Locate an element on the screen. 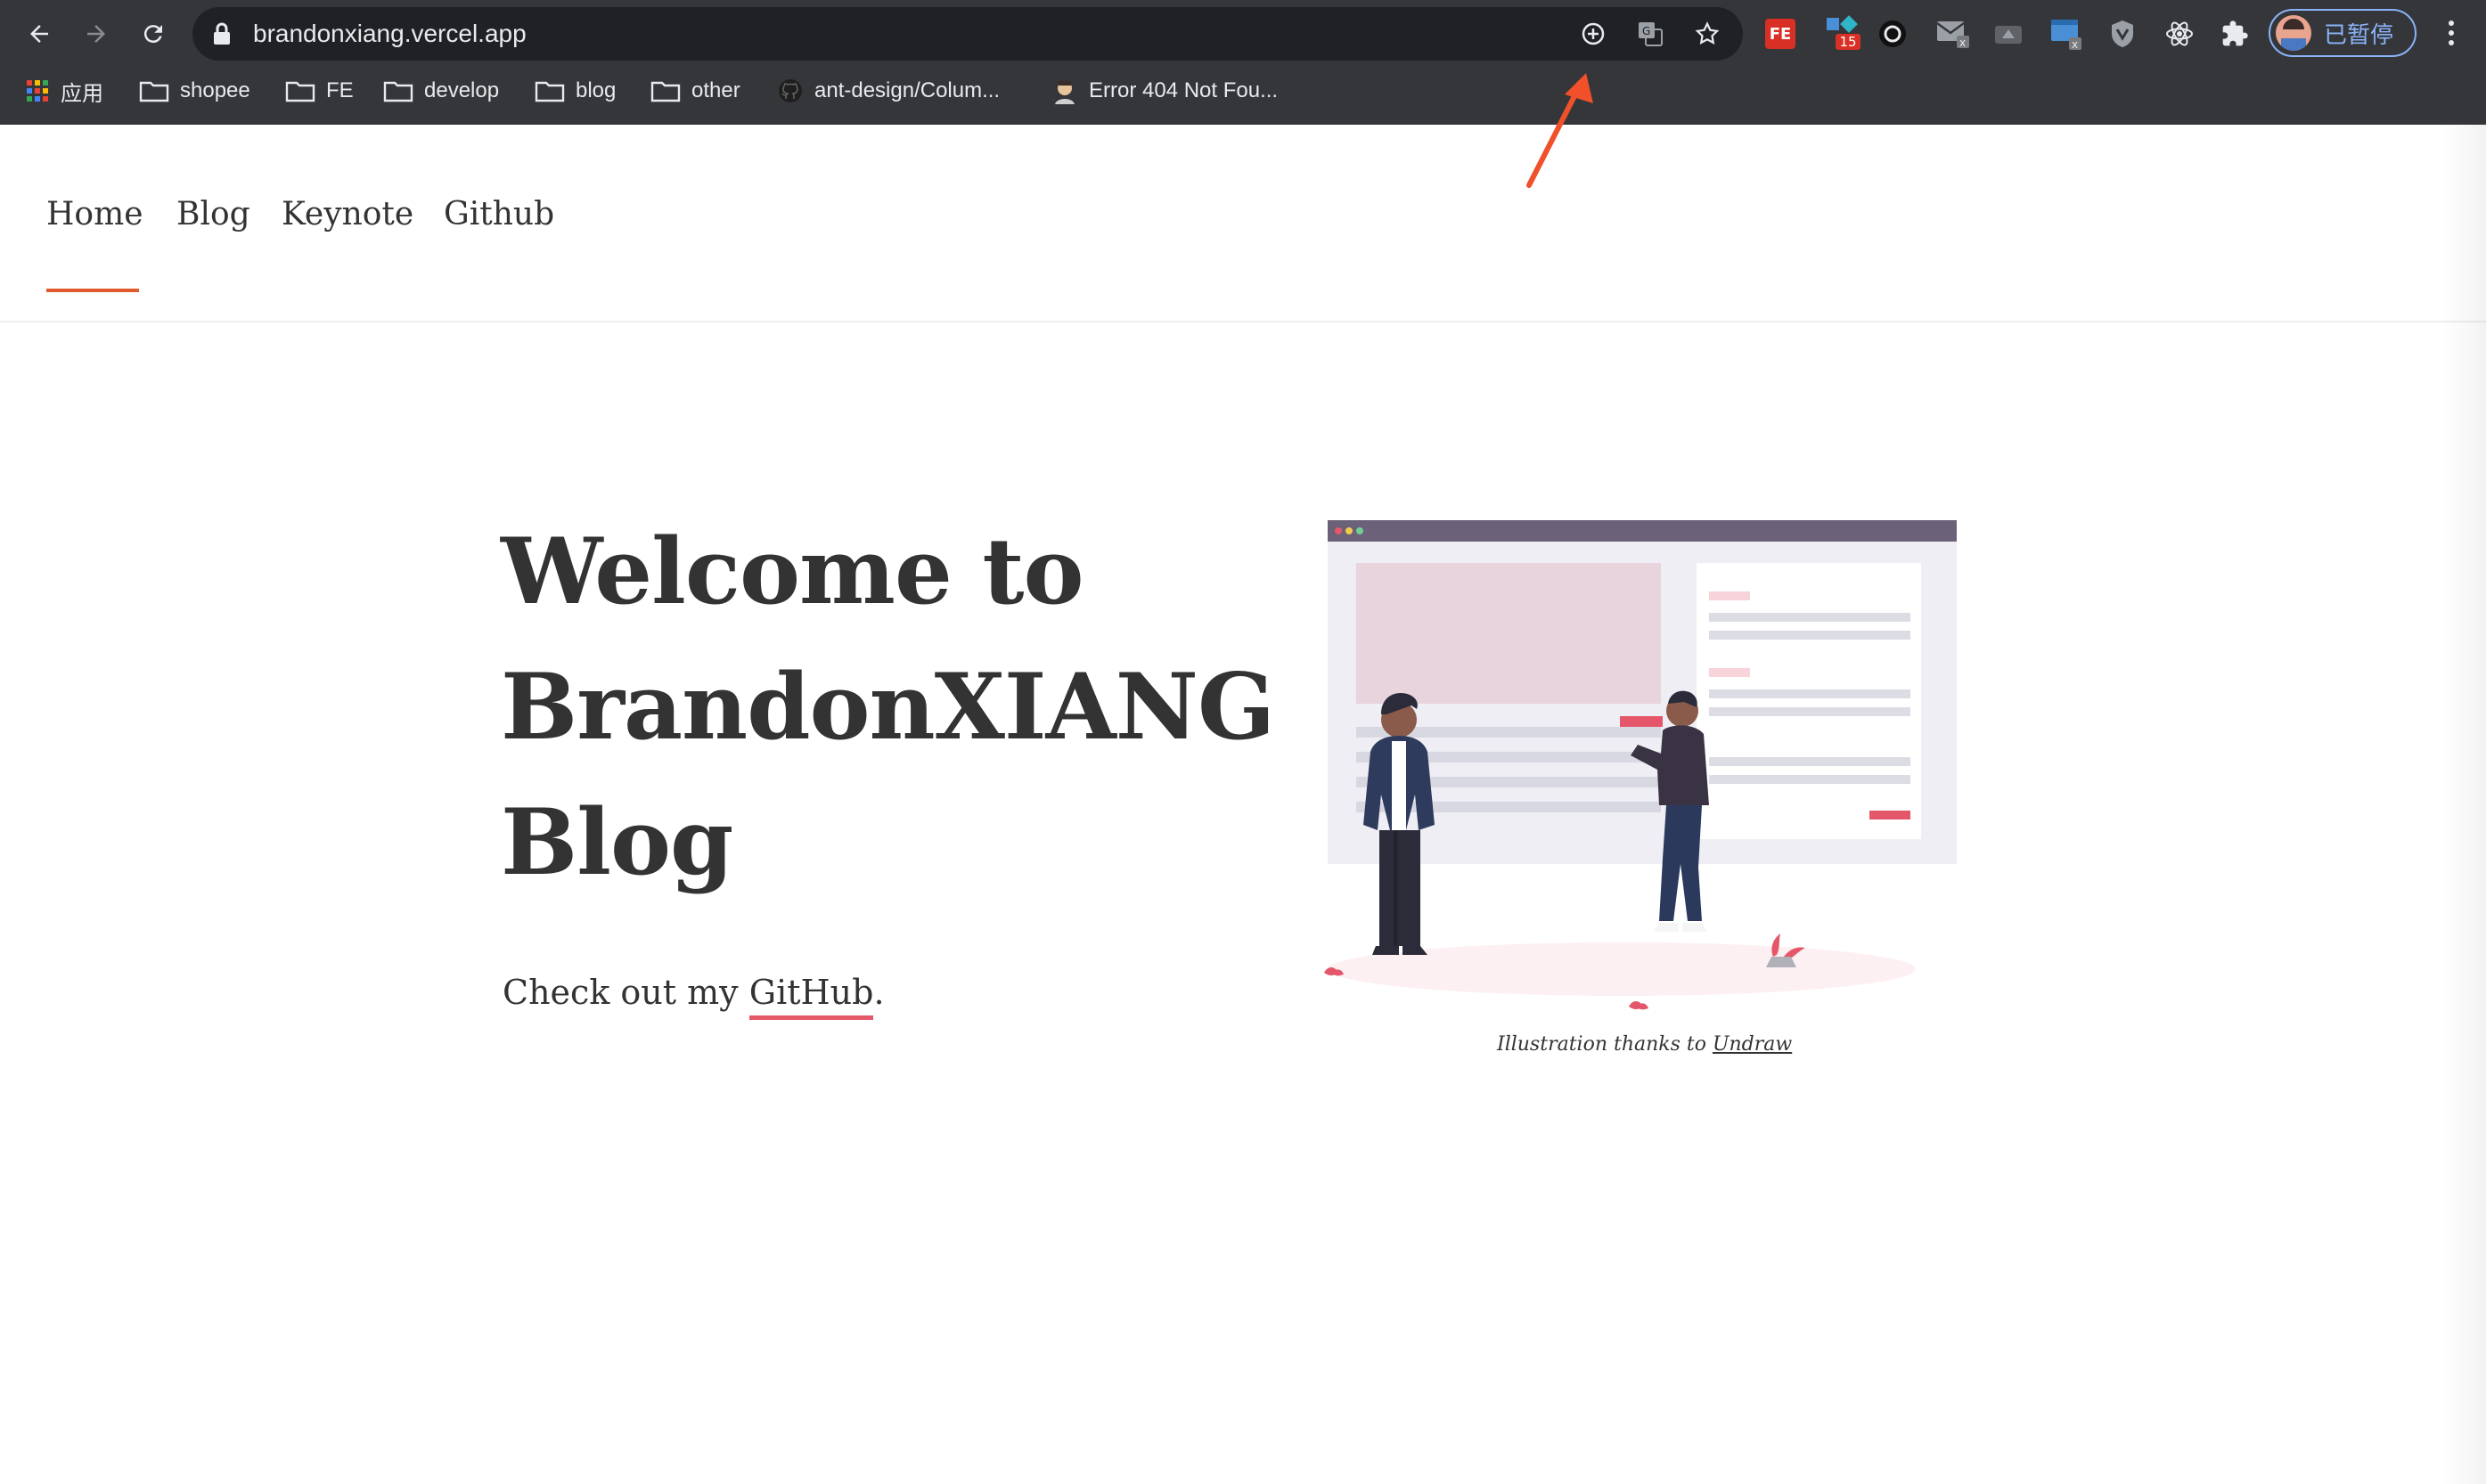 The width and height of the screenshot is (2486, 1484). browser-toolbar: brandonxiang.vercel.app G FE 15 x x 已暂停 is located at coordinates (1243, 34).